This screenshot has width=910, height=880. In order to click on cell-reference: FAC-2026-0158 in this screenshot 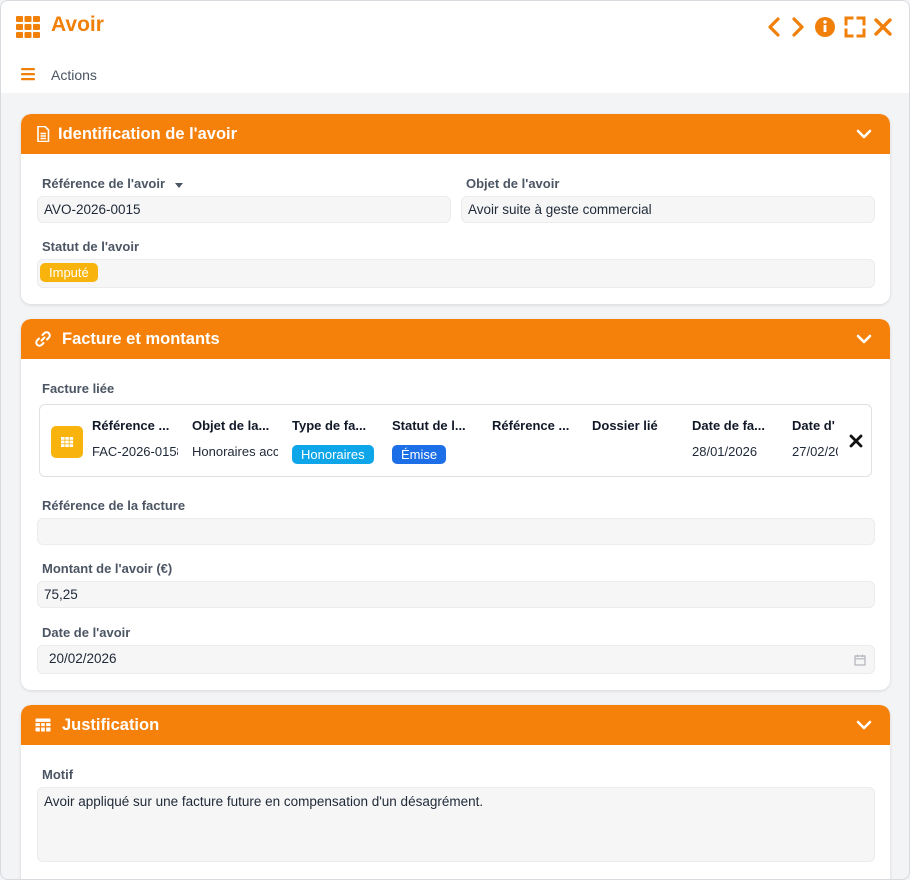, I will do `click(135, 451)`.